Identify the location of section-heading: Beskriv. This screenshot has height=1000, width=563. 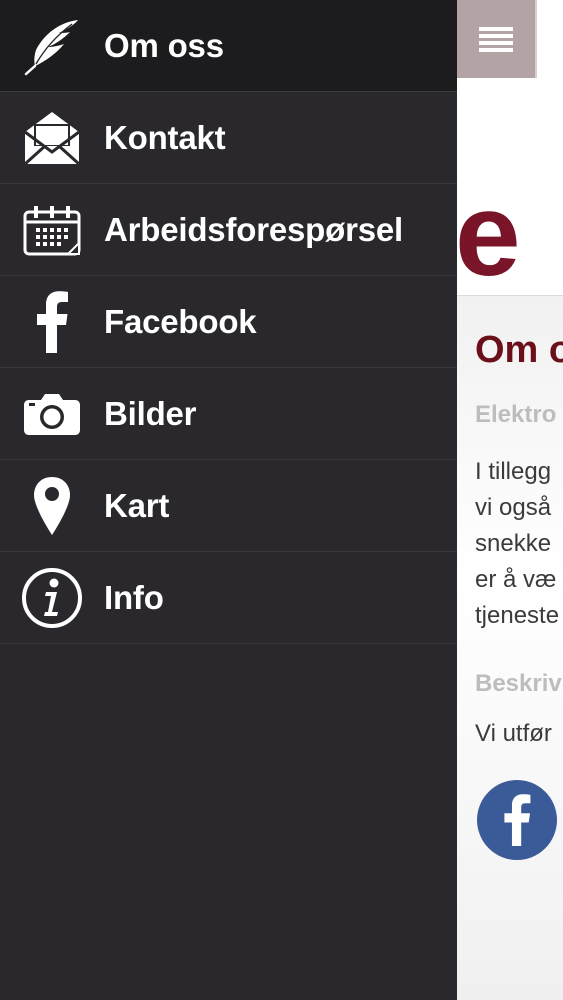
(518, 683).